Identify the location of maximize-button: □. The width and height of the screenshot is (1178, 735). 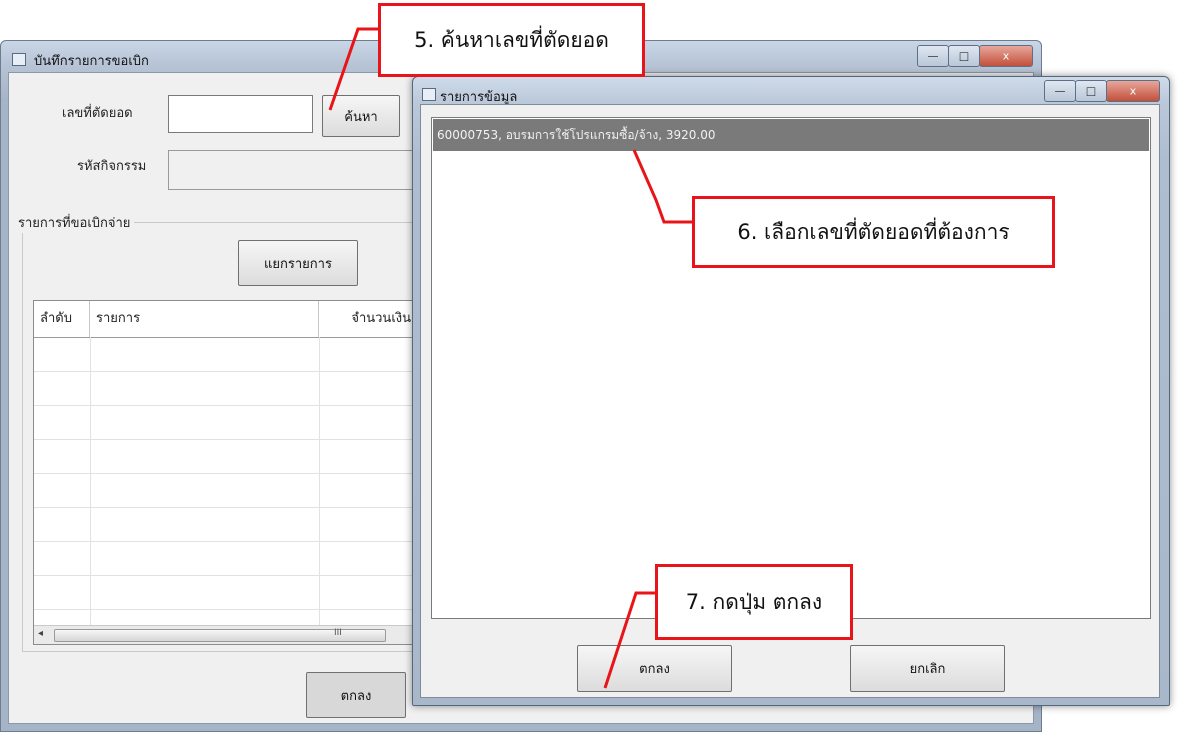
(964, 56).